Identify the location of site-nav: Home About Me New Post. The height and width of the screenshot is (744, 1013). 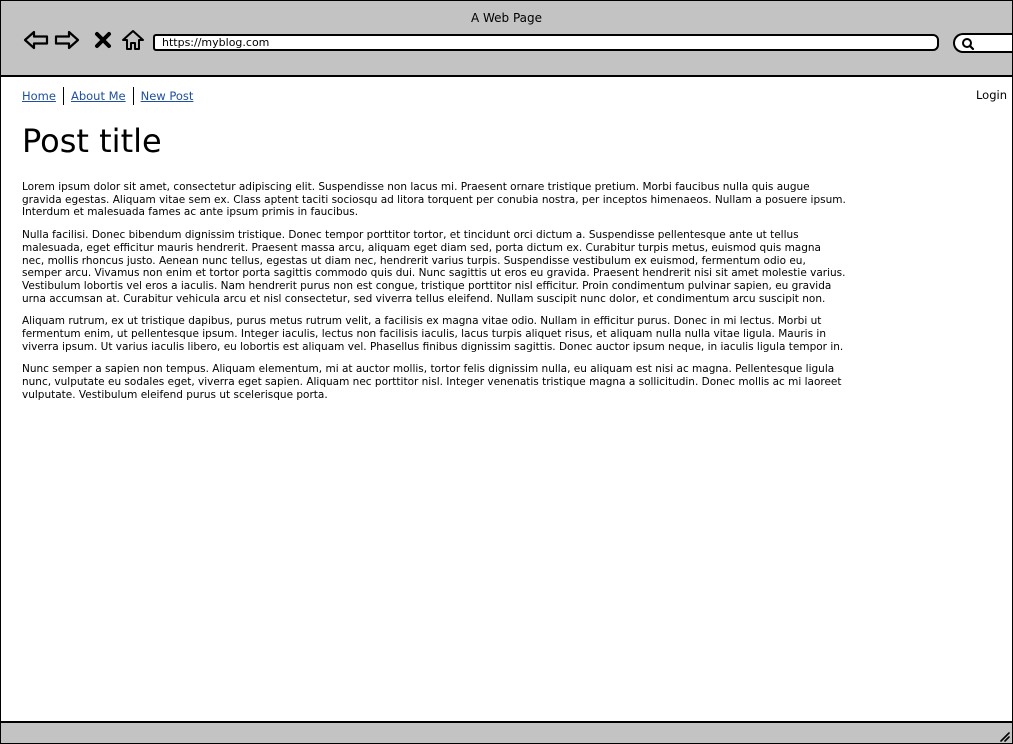
(107, 96).